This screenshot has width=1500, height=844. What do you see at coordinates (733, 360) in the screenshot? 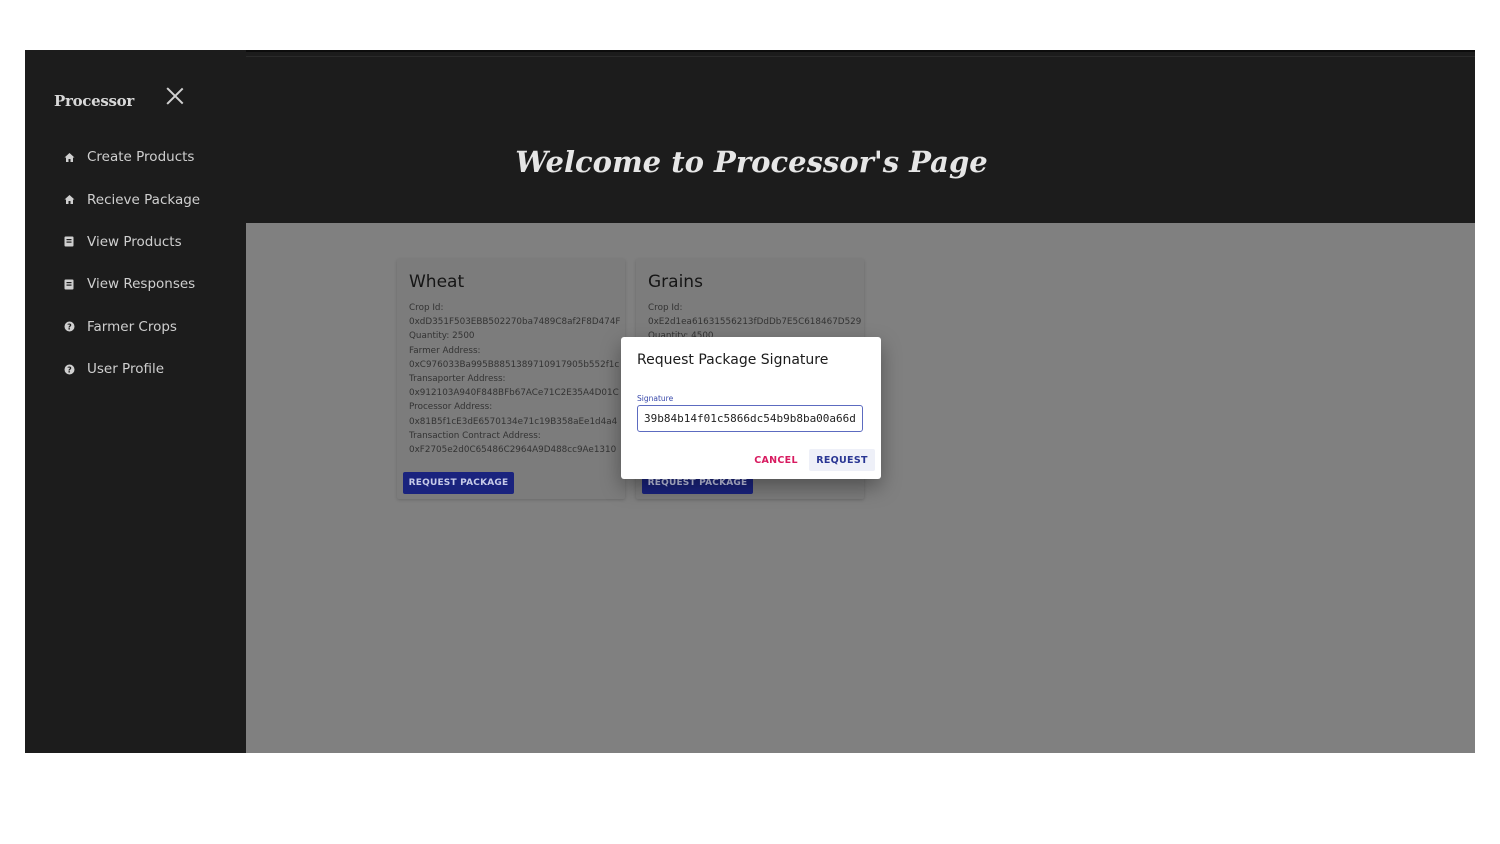
I see `dialog-title: Request Package Signature` at bounding box center [733, 360].